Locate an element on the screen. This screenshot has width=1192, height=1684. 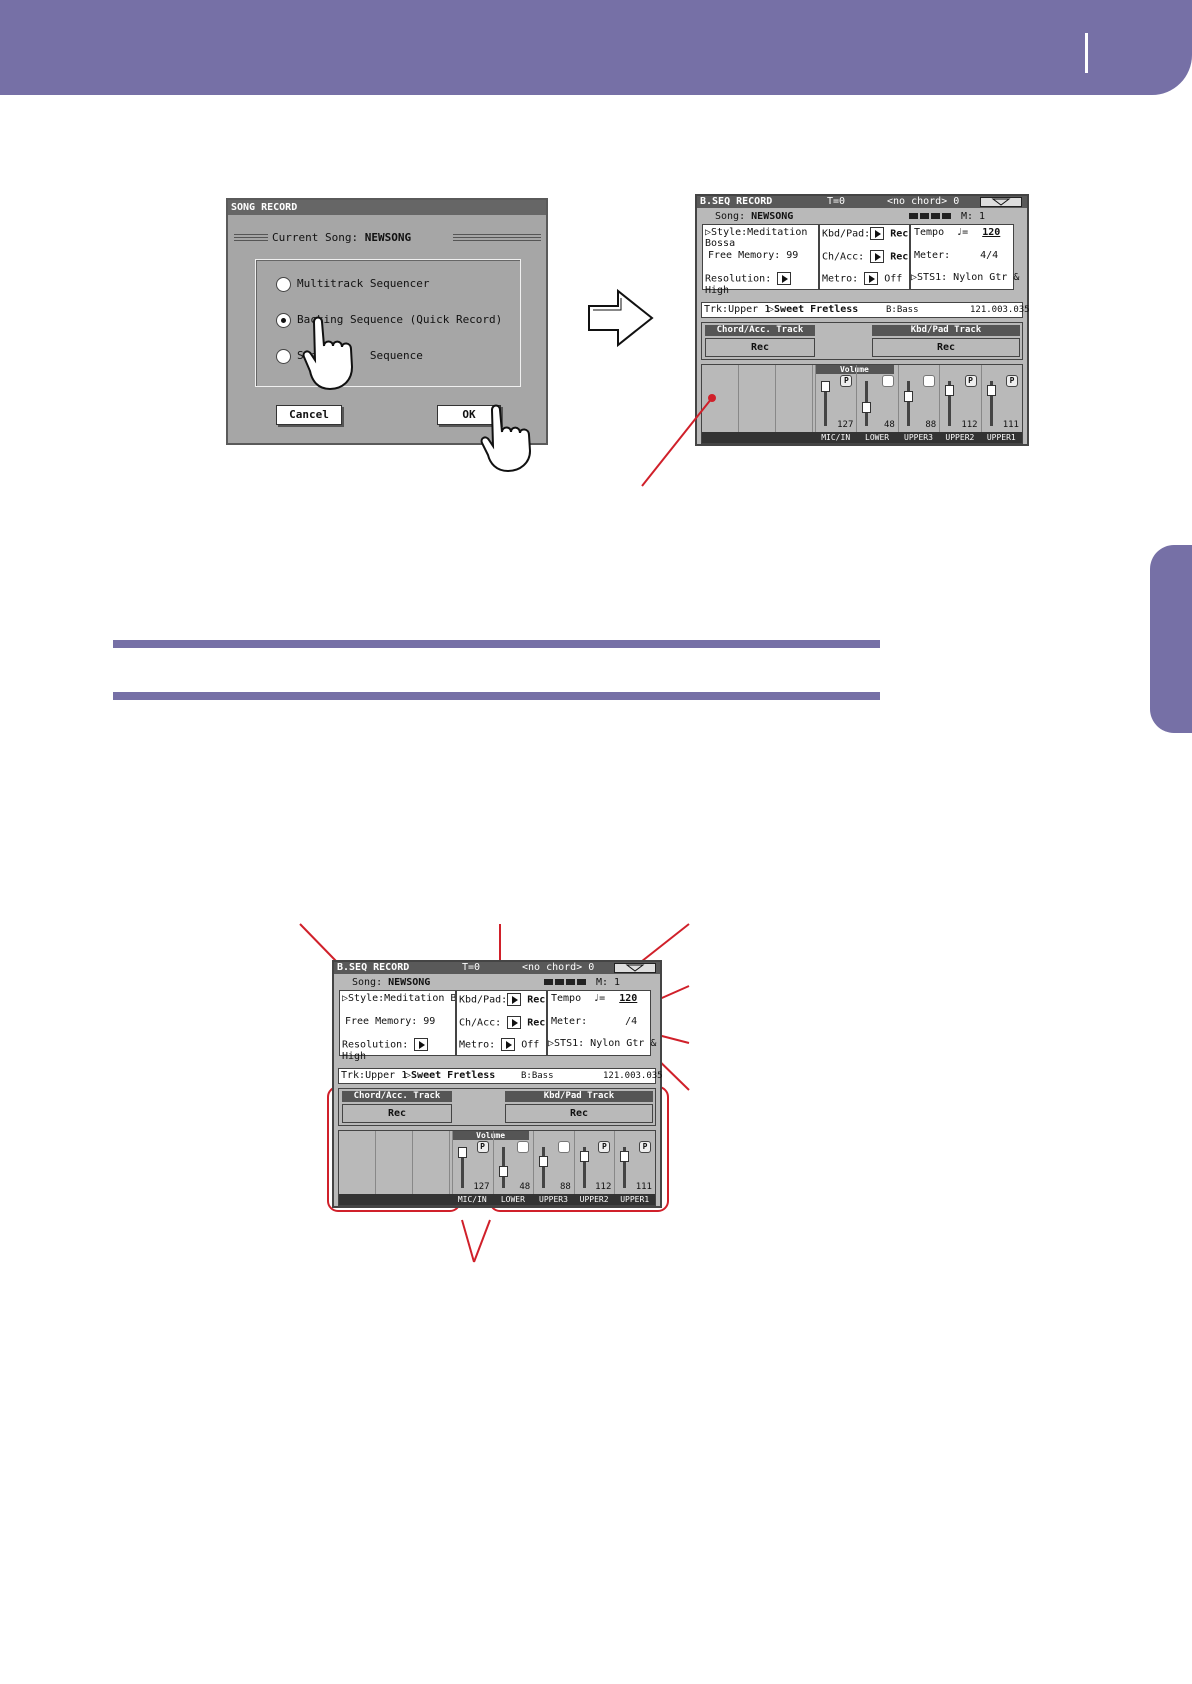
option-label: Multitrack Sequencer is located at coordinates (363, 283).